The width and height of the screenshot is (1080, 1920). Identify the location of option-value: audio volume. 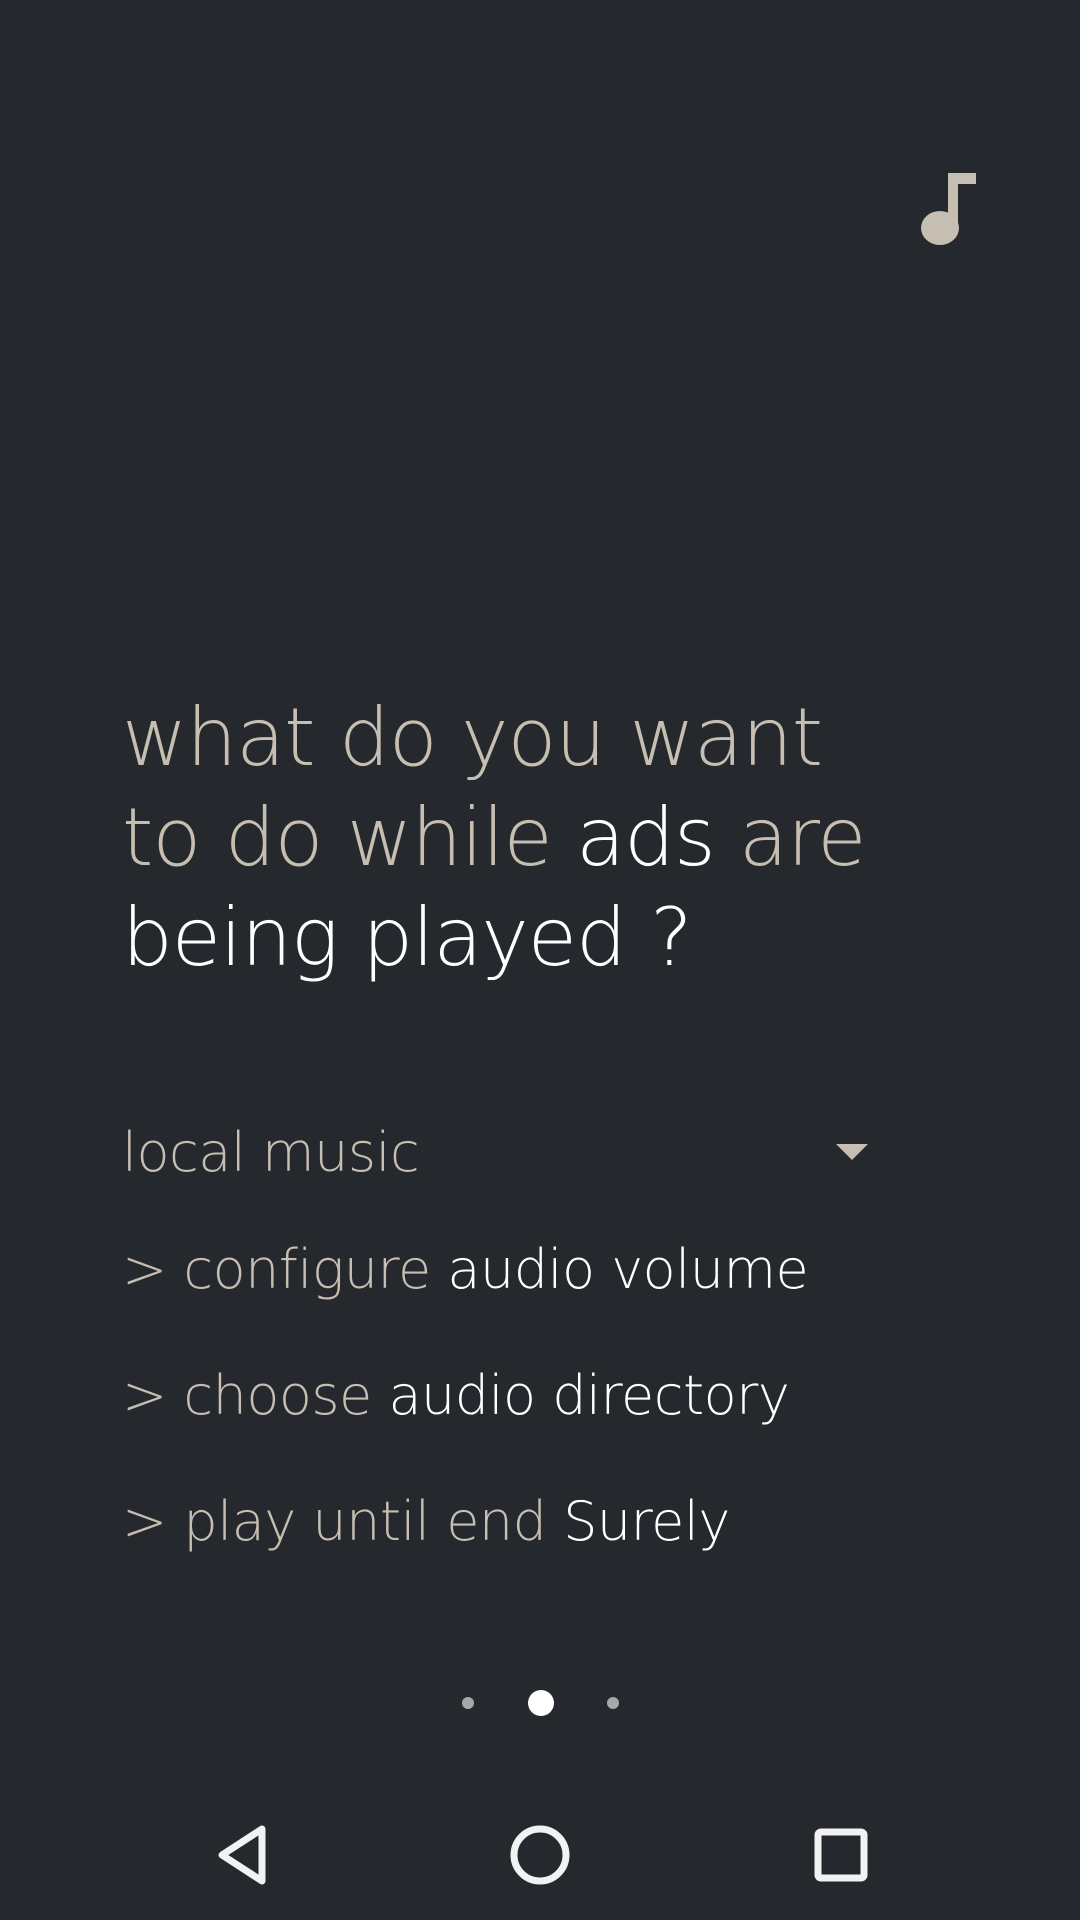
(628, 1269).